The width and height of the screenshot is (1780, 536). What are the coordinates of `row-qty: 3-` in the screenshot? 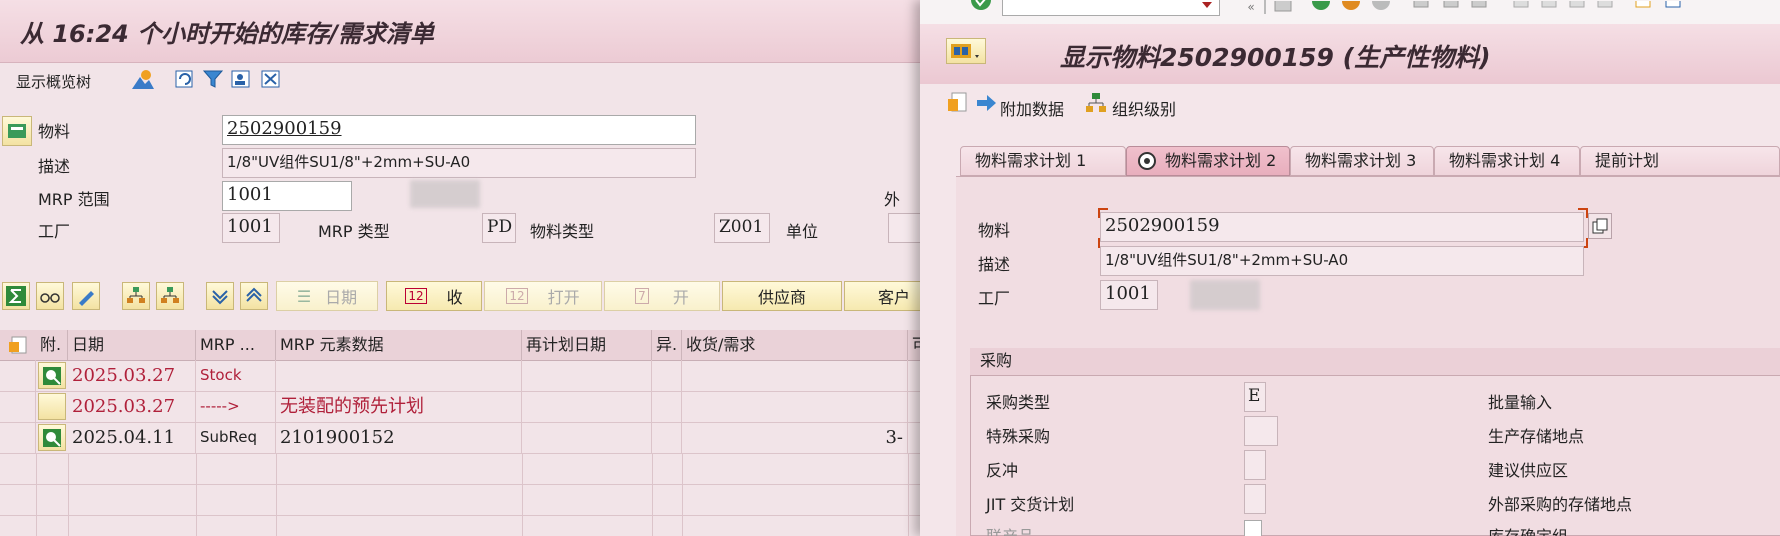 It's located at (795, 437).